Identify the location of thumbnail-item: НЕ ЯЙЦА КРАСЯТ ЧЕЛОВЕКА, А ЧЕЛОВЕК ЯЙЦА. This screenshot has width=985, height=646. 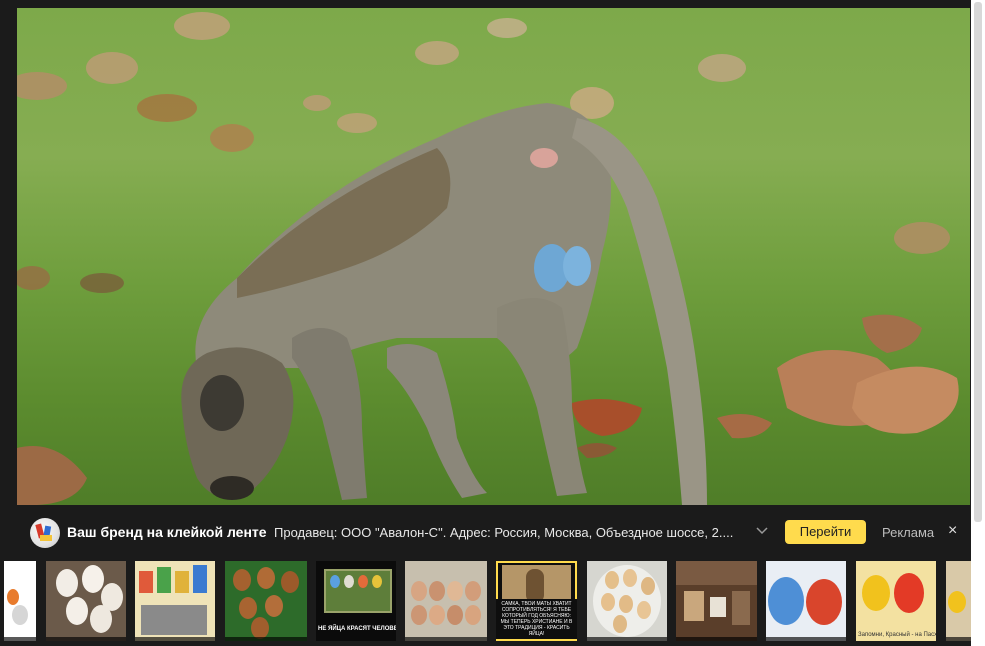
(356, 601).